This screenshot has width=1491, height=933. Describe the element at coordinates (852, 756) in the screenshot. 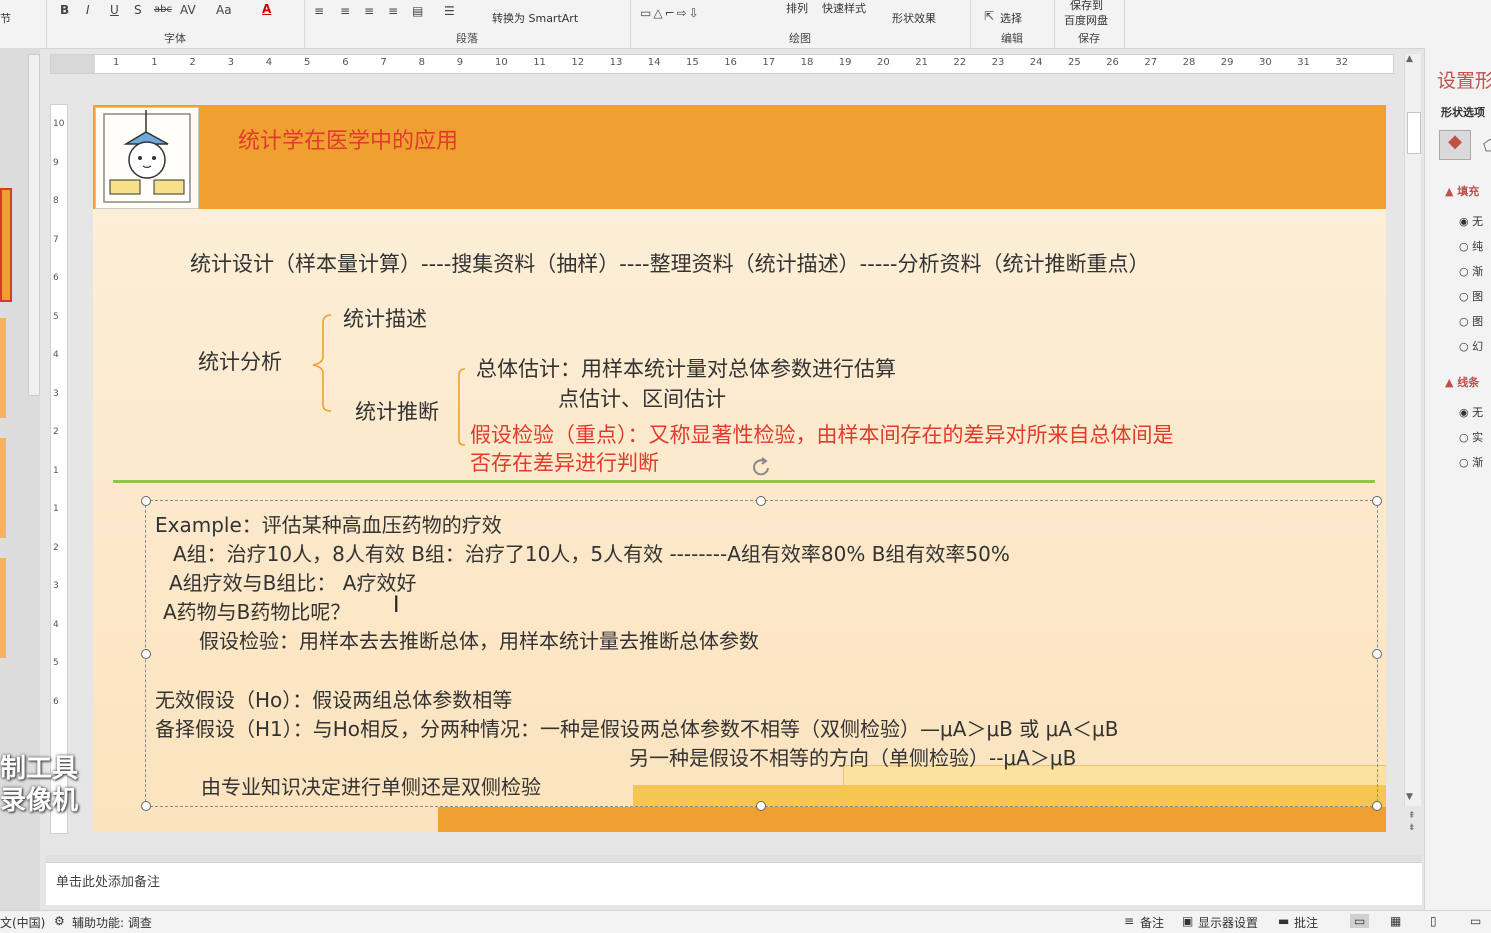

I see `alt-hypothesis-onesided: 另一种是假设不相等的方向（单侧检验）--μA＞μB` at that location.